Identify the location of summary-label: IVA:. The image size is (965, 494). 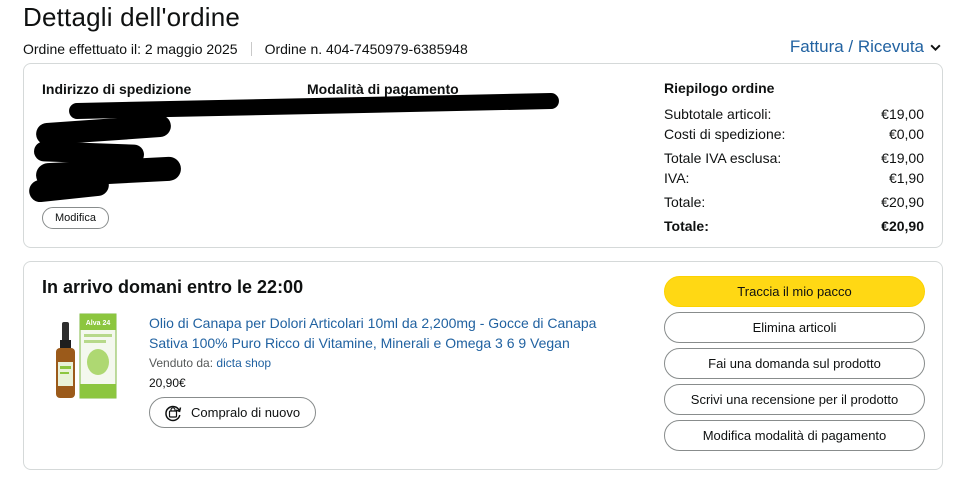
(677, 178).